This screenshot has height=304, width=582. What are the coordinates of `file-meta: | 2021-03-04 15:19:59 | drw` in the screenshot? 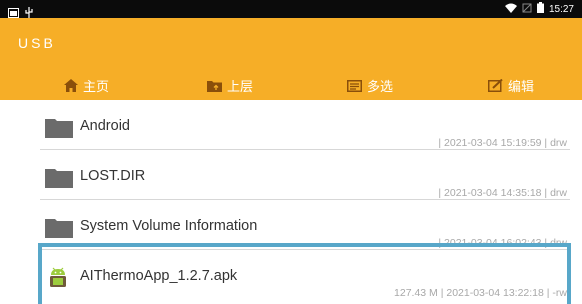 It's located at (502, 143).